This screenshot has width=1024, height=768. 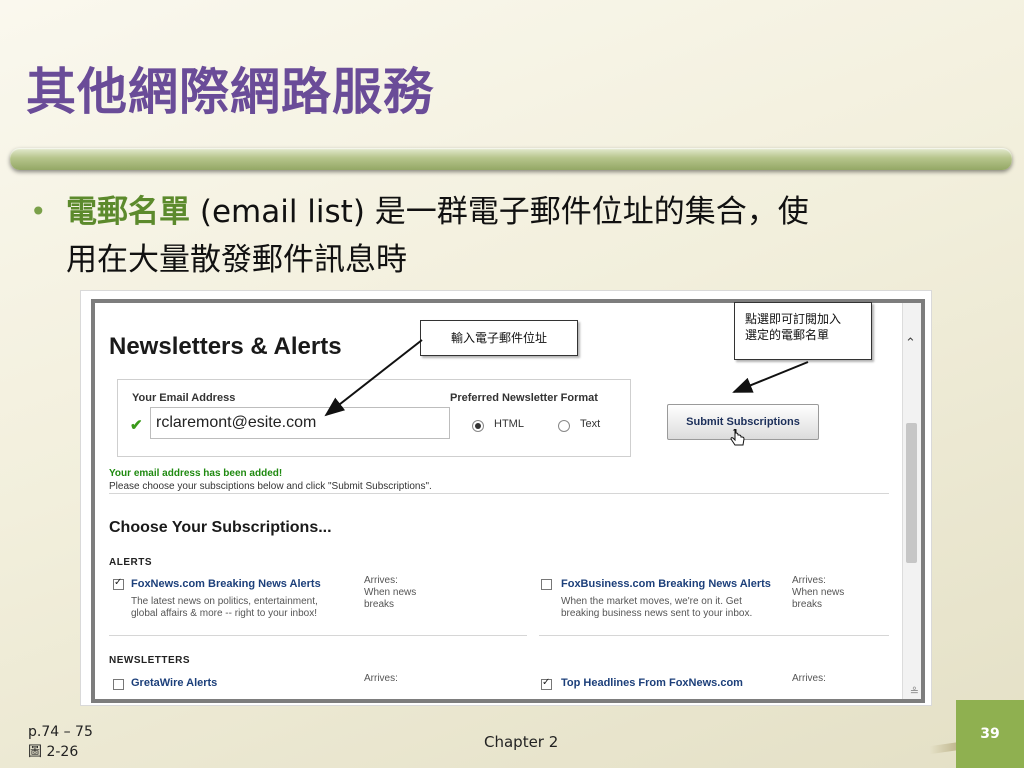 I want to click on alerts-section-label: ALERTS, so click(x=130, y=562).